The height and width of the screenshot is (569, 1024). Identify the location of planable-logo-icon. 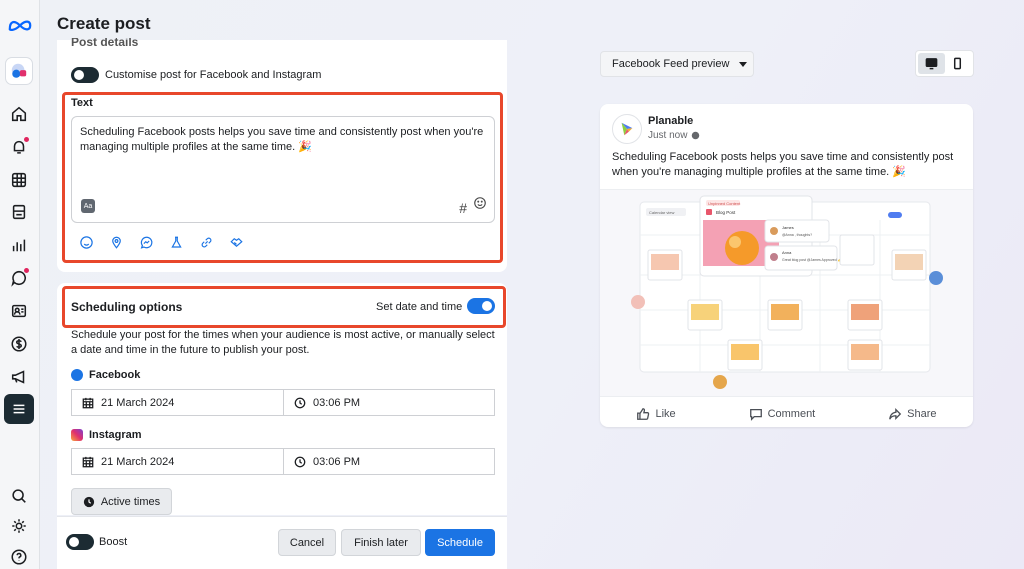
(627, 129).